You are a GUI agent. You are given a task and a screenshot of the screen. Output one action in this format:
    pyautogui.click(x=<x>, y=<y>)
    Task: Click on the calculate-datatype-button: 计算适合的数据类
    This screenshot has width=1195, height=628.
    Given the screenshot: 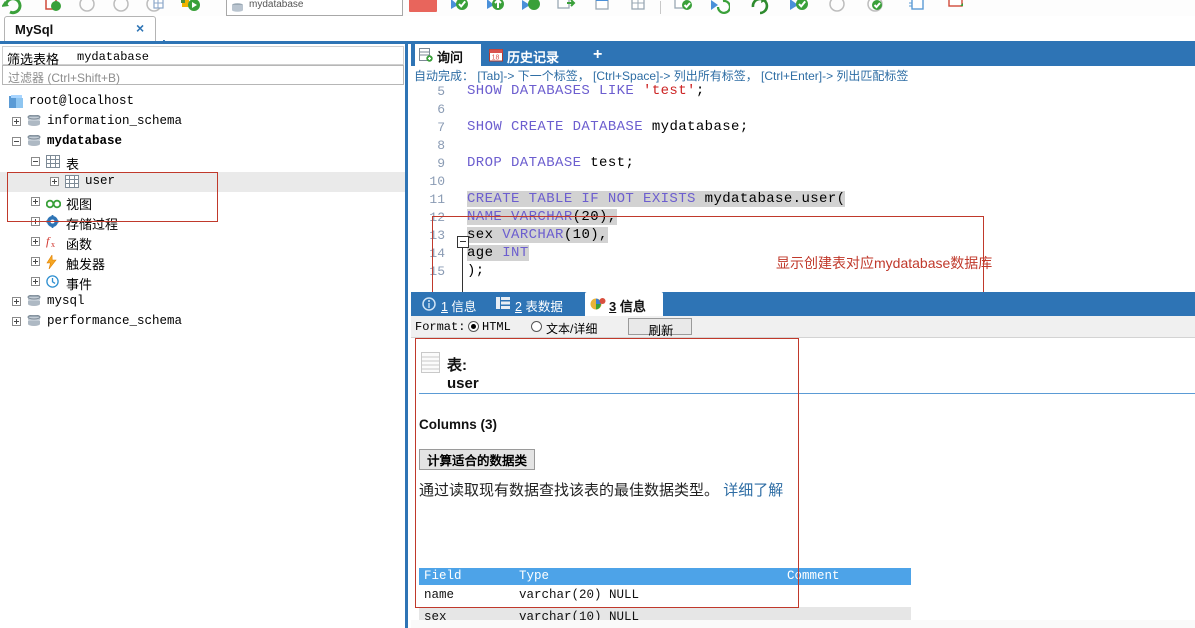 What is the action you would take?
    pyautogui.click(x=477, y=459)
    